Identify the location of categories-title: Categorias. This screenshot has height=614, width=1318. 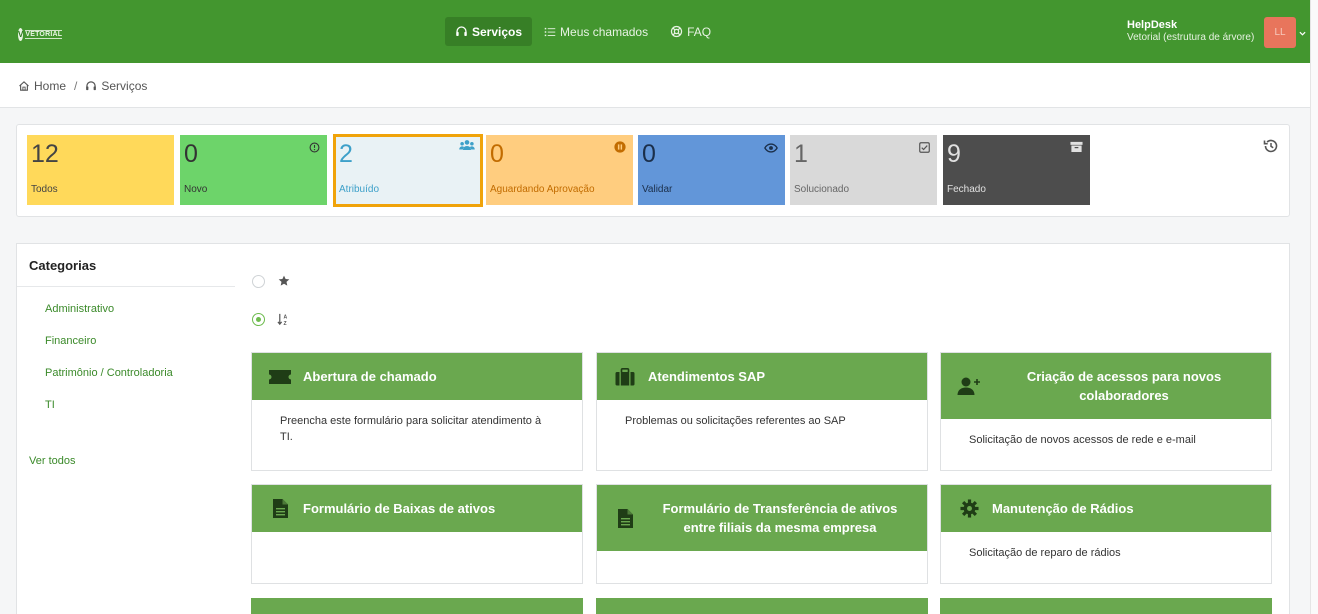
(126, 265).